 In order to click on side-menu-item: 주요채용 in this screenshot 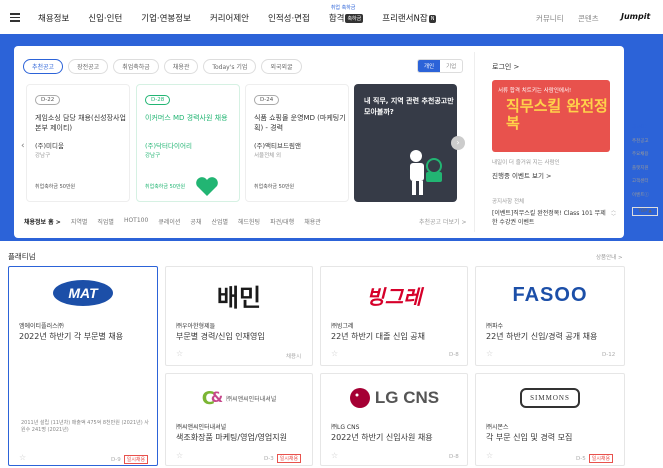, I will do `click(645, 154)`.